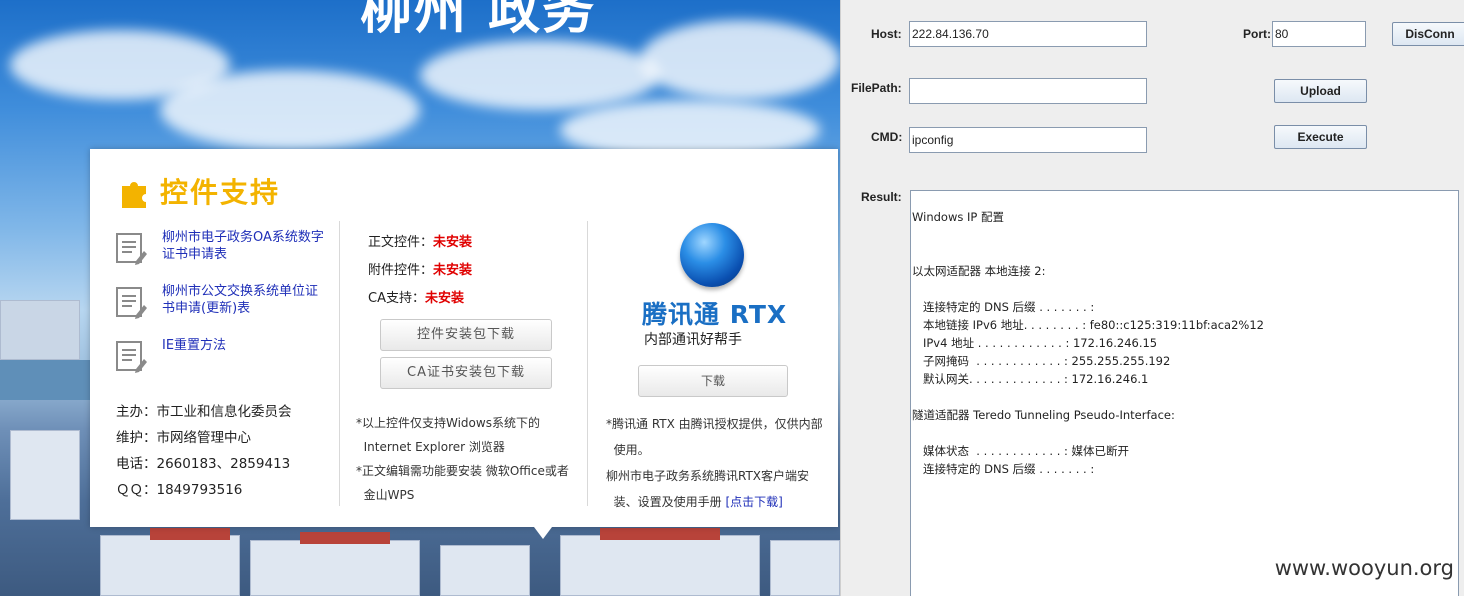  What do you see at coordinates (194, 345) in the screenshot?
I see `link-label: IE重置方法` at bounding box center [194, 345].